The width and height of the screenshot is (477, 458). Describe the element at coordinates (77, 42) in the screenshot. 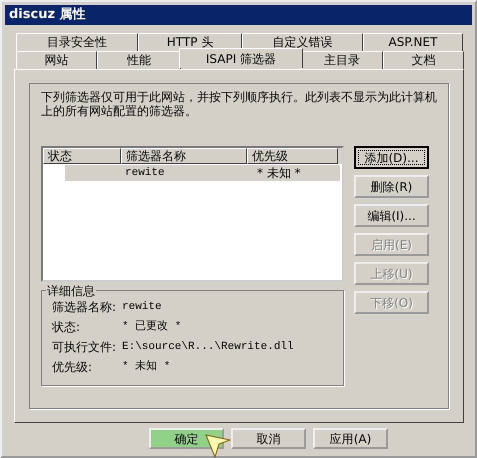

I see `tab: 目录安全性` at that location.